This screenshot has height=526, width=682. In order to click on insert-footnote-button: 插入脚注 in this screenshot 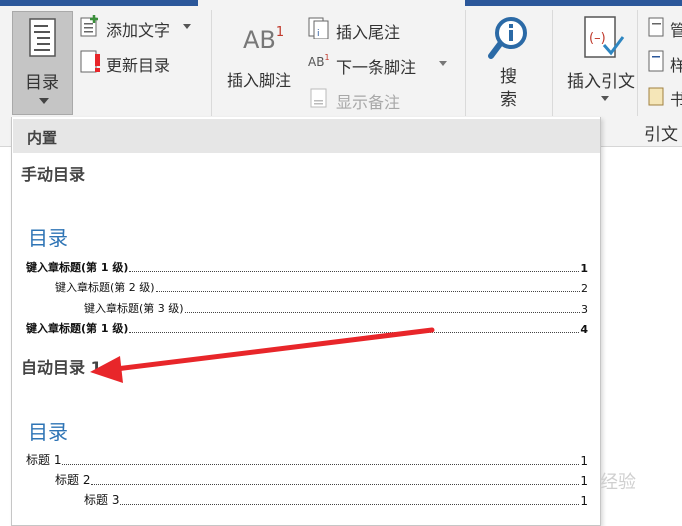, I will do `click(259, 79)`.